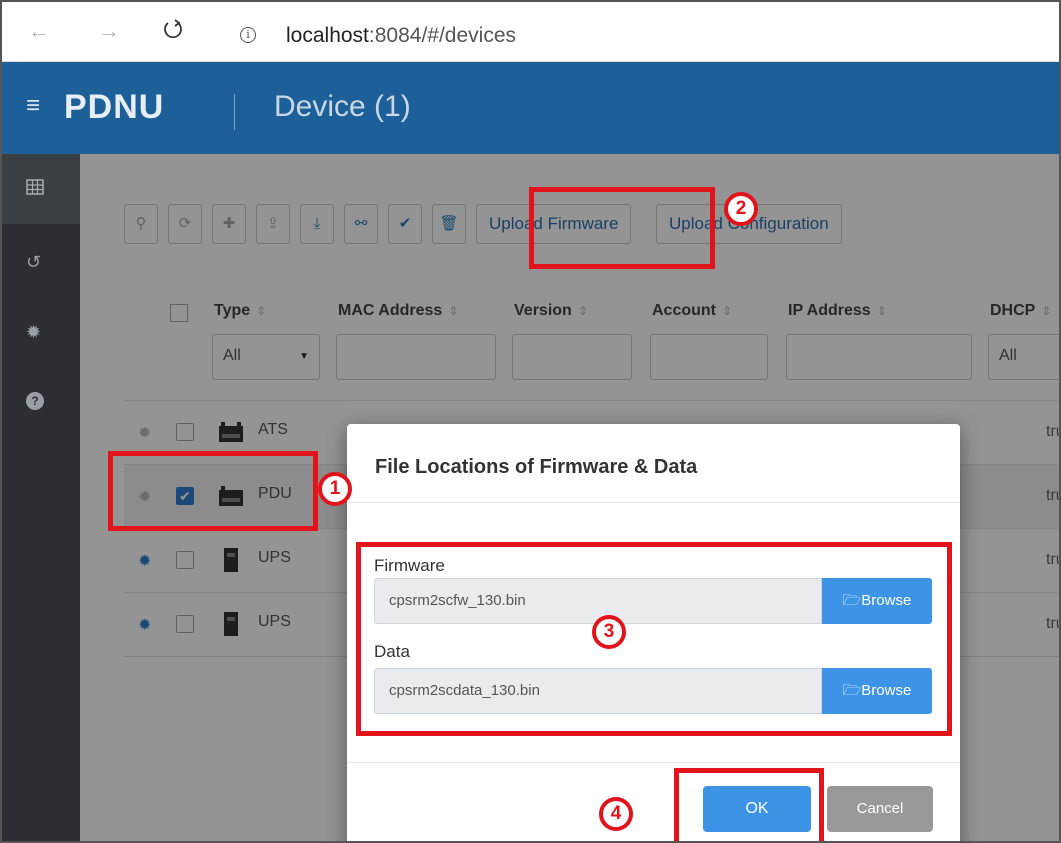 The width and height of the screenshot is (1061, 843). Describe the element at coordinates (749, 804) in the screenshot. I see `annotation-box-ok-button` at that location.